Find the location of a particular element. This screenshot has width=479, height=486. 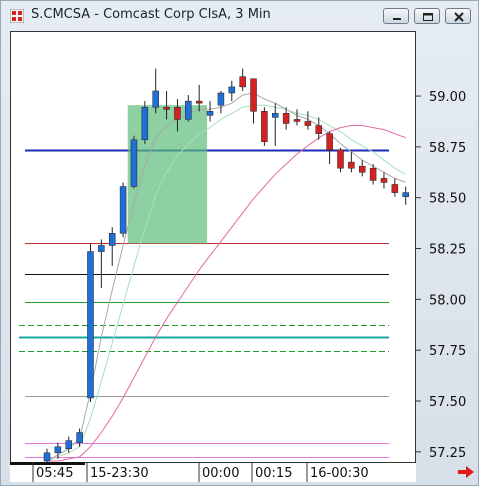

window-title: S.CMCSA - Comcast Corp ClsA, 3 Min is located at coordinates (151, 14).